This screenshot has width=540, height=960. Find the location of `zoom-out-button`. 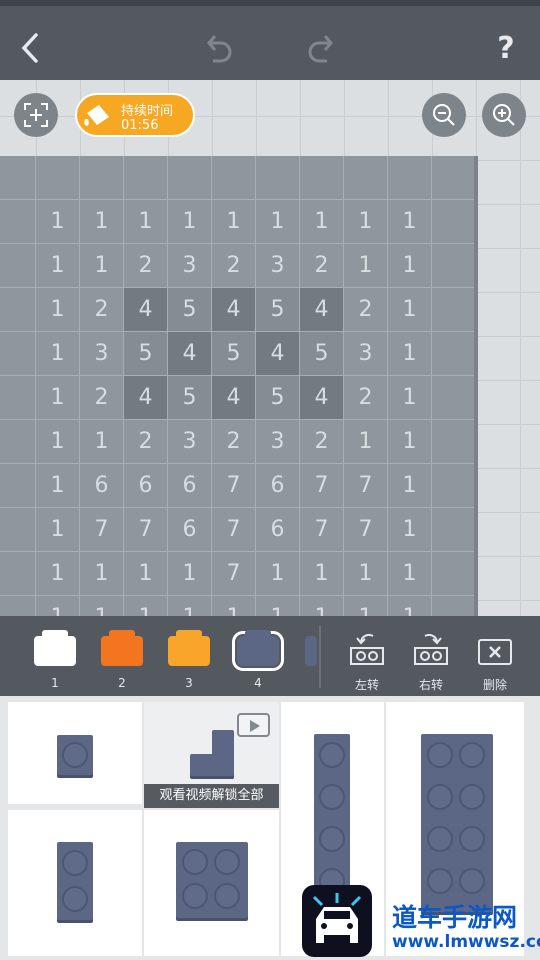

zoom-out-button is located at coordinates (444, 115).